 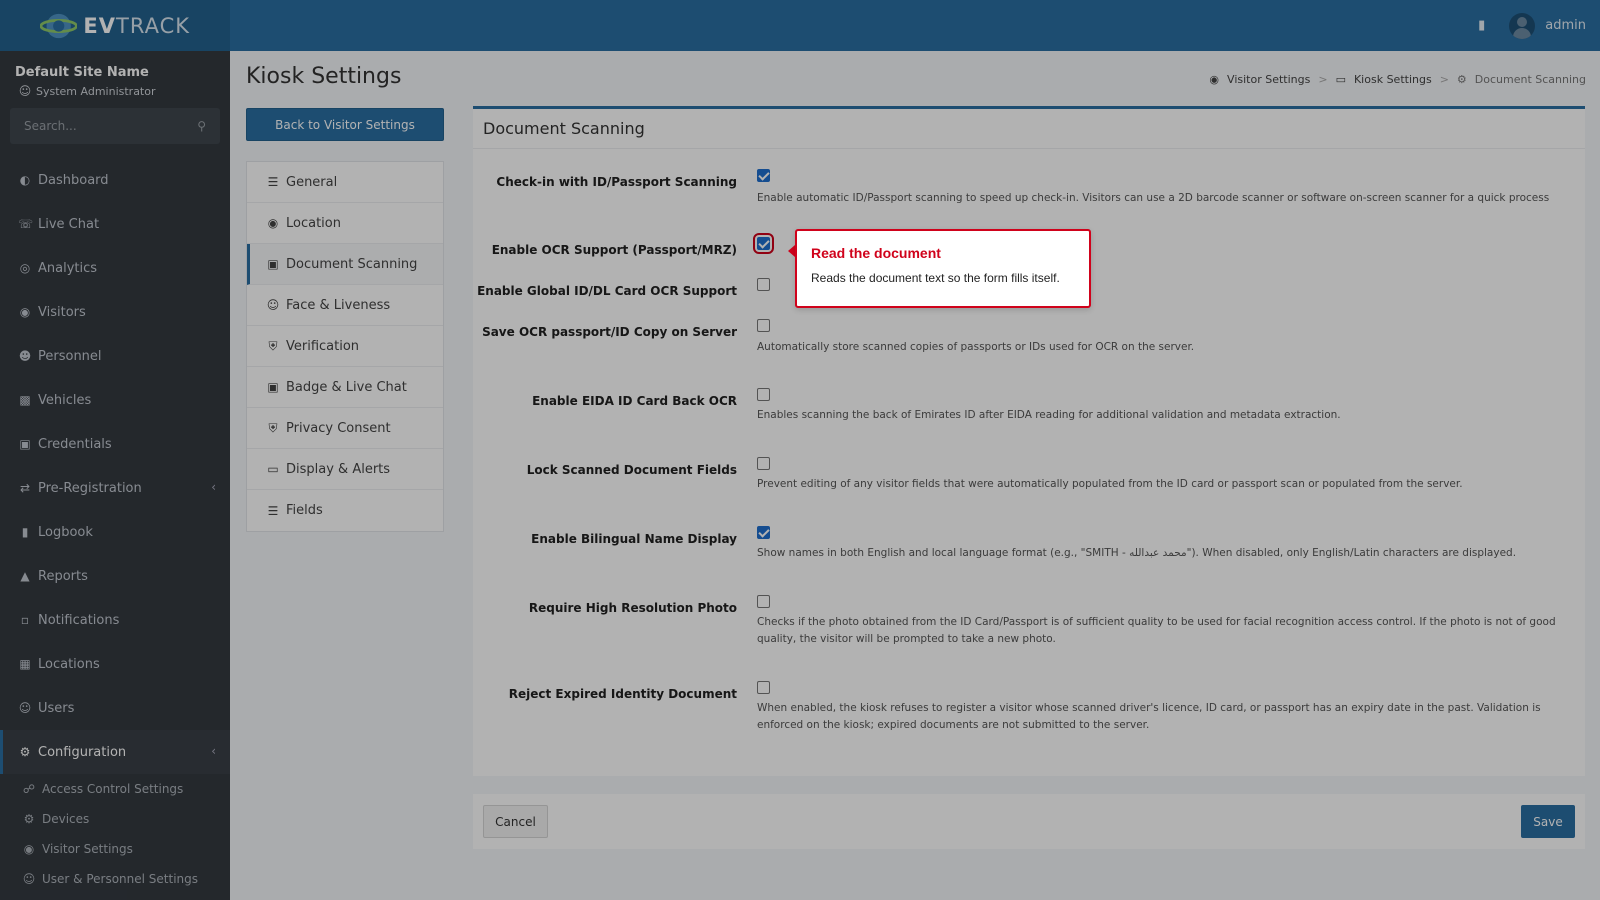 I want to click on subnav-location: ◉ Location, so click(x=345, y=223).